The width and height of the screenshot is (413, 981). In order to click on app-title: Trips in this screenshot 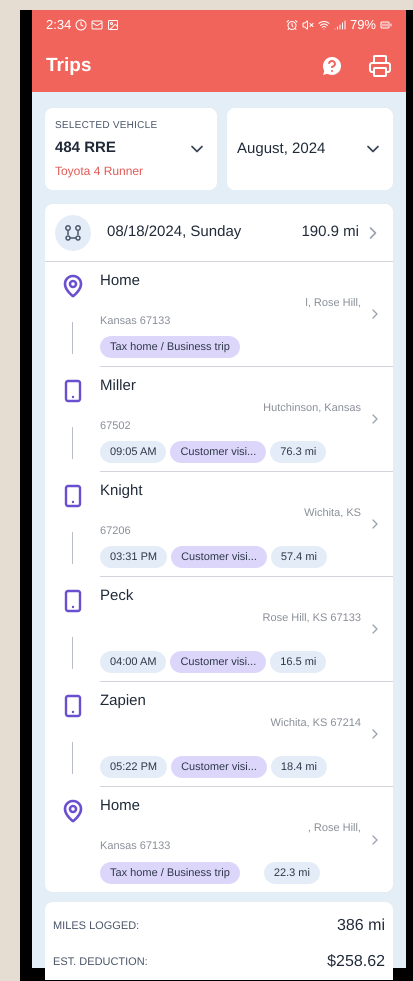, I will do `click(69, 66)`.